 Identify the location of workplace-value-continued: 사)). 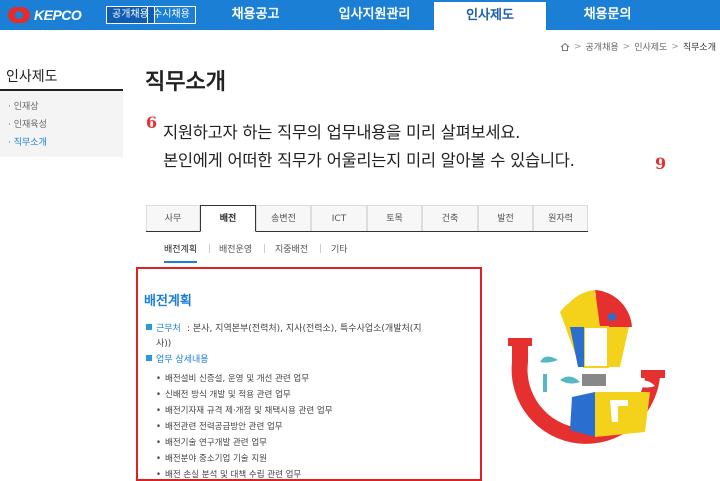
(164, 344).